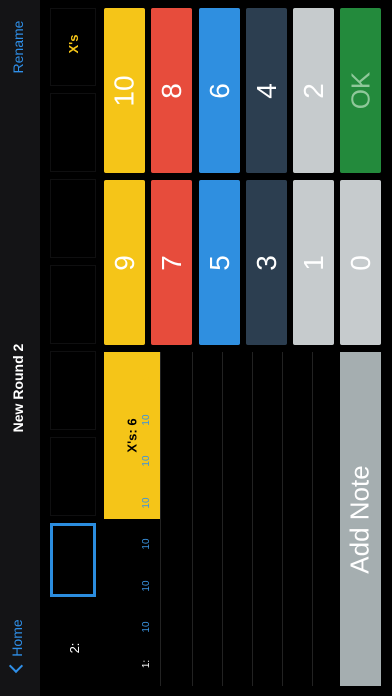  I want to click on key-1: 1, so click(313, 262).